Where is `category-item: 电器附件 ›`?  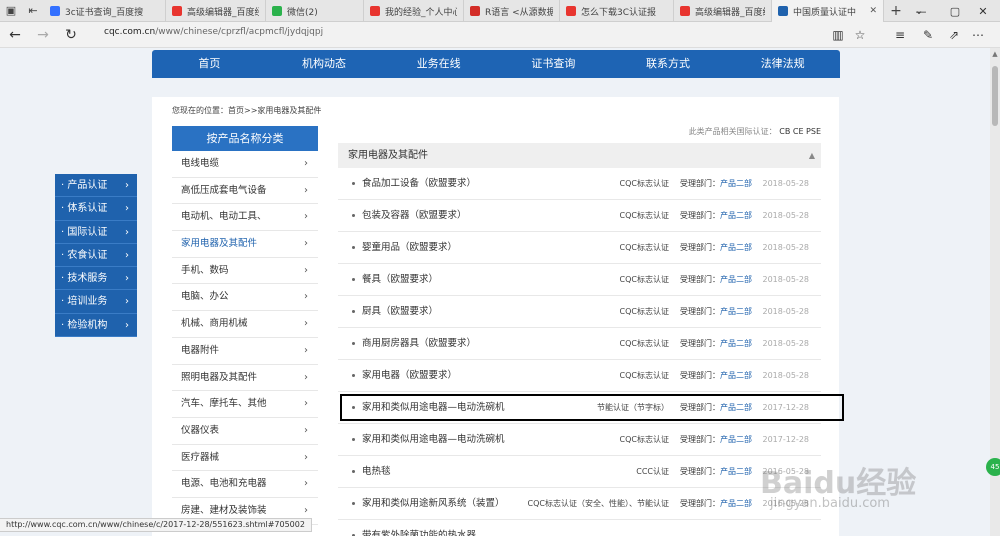
category-item: 电器附件 › is located at coordinates (245, 351).